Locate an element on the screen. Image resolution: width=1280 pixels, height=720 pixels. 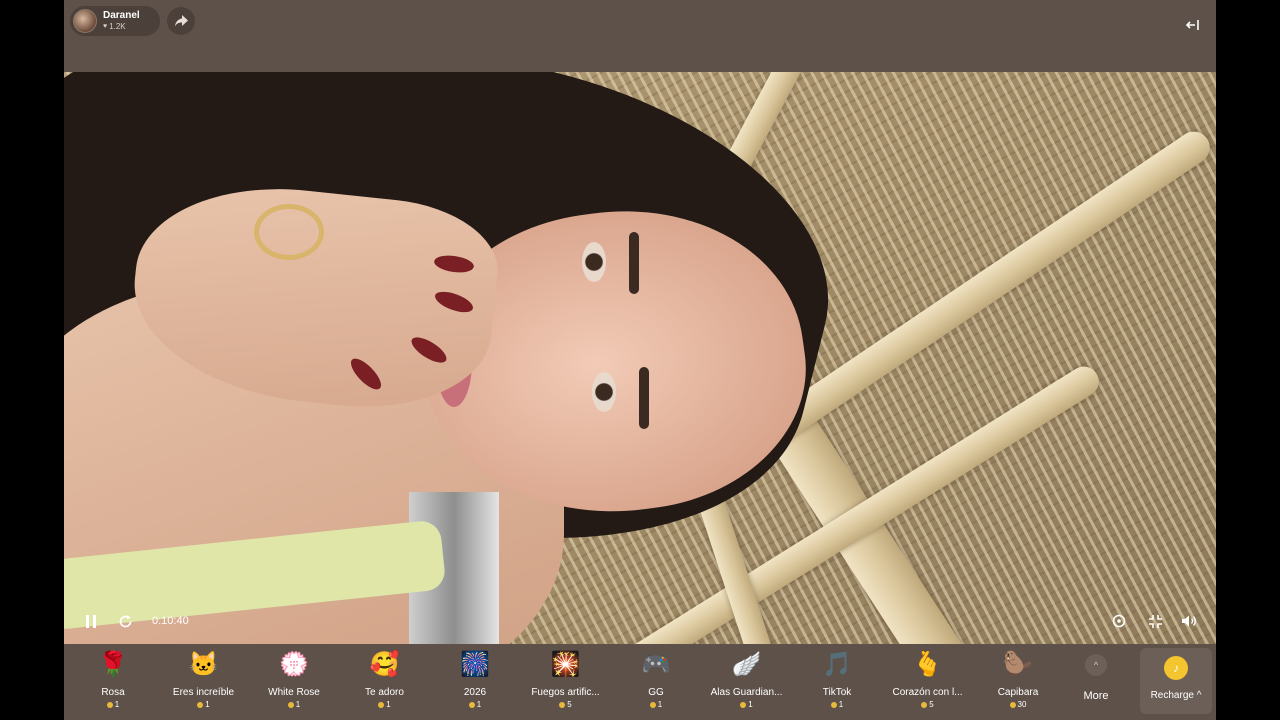
pause-icon is located at coordinates (91, 621).